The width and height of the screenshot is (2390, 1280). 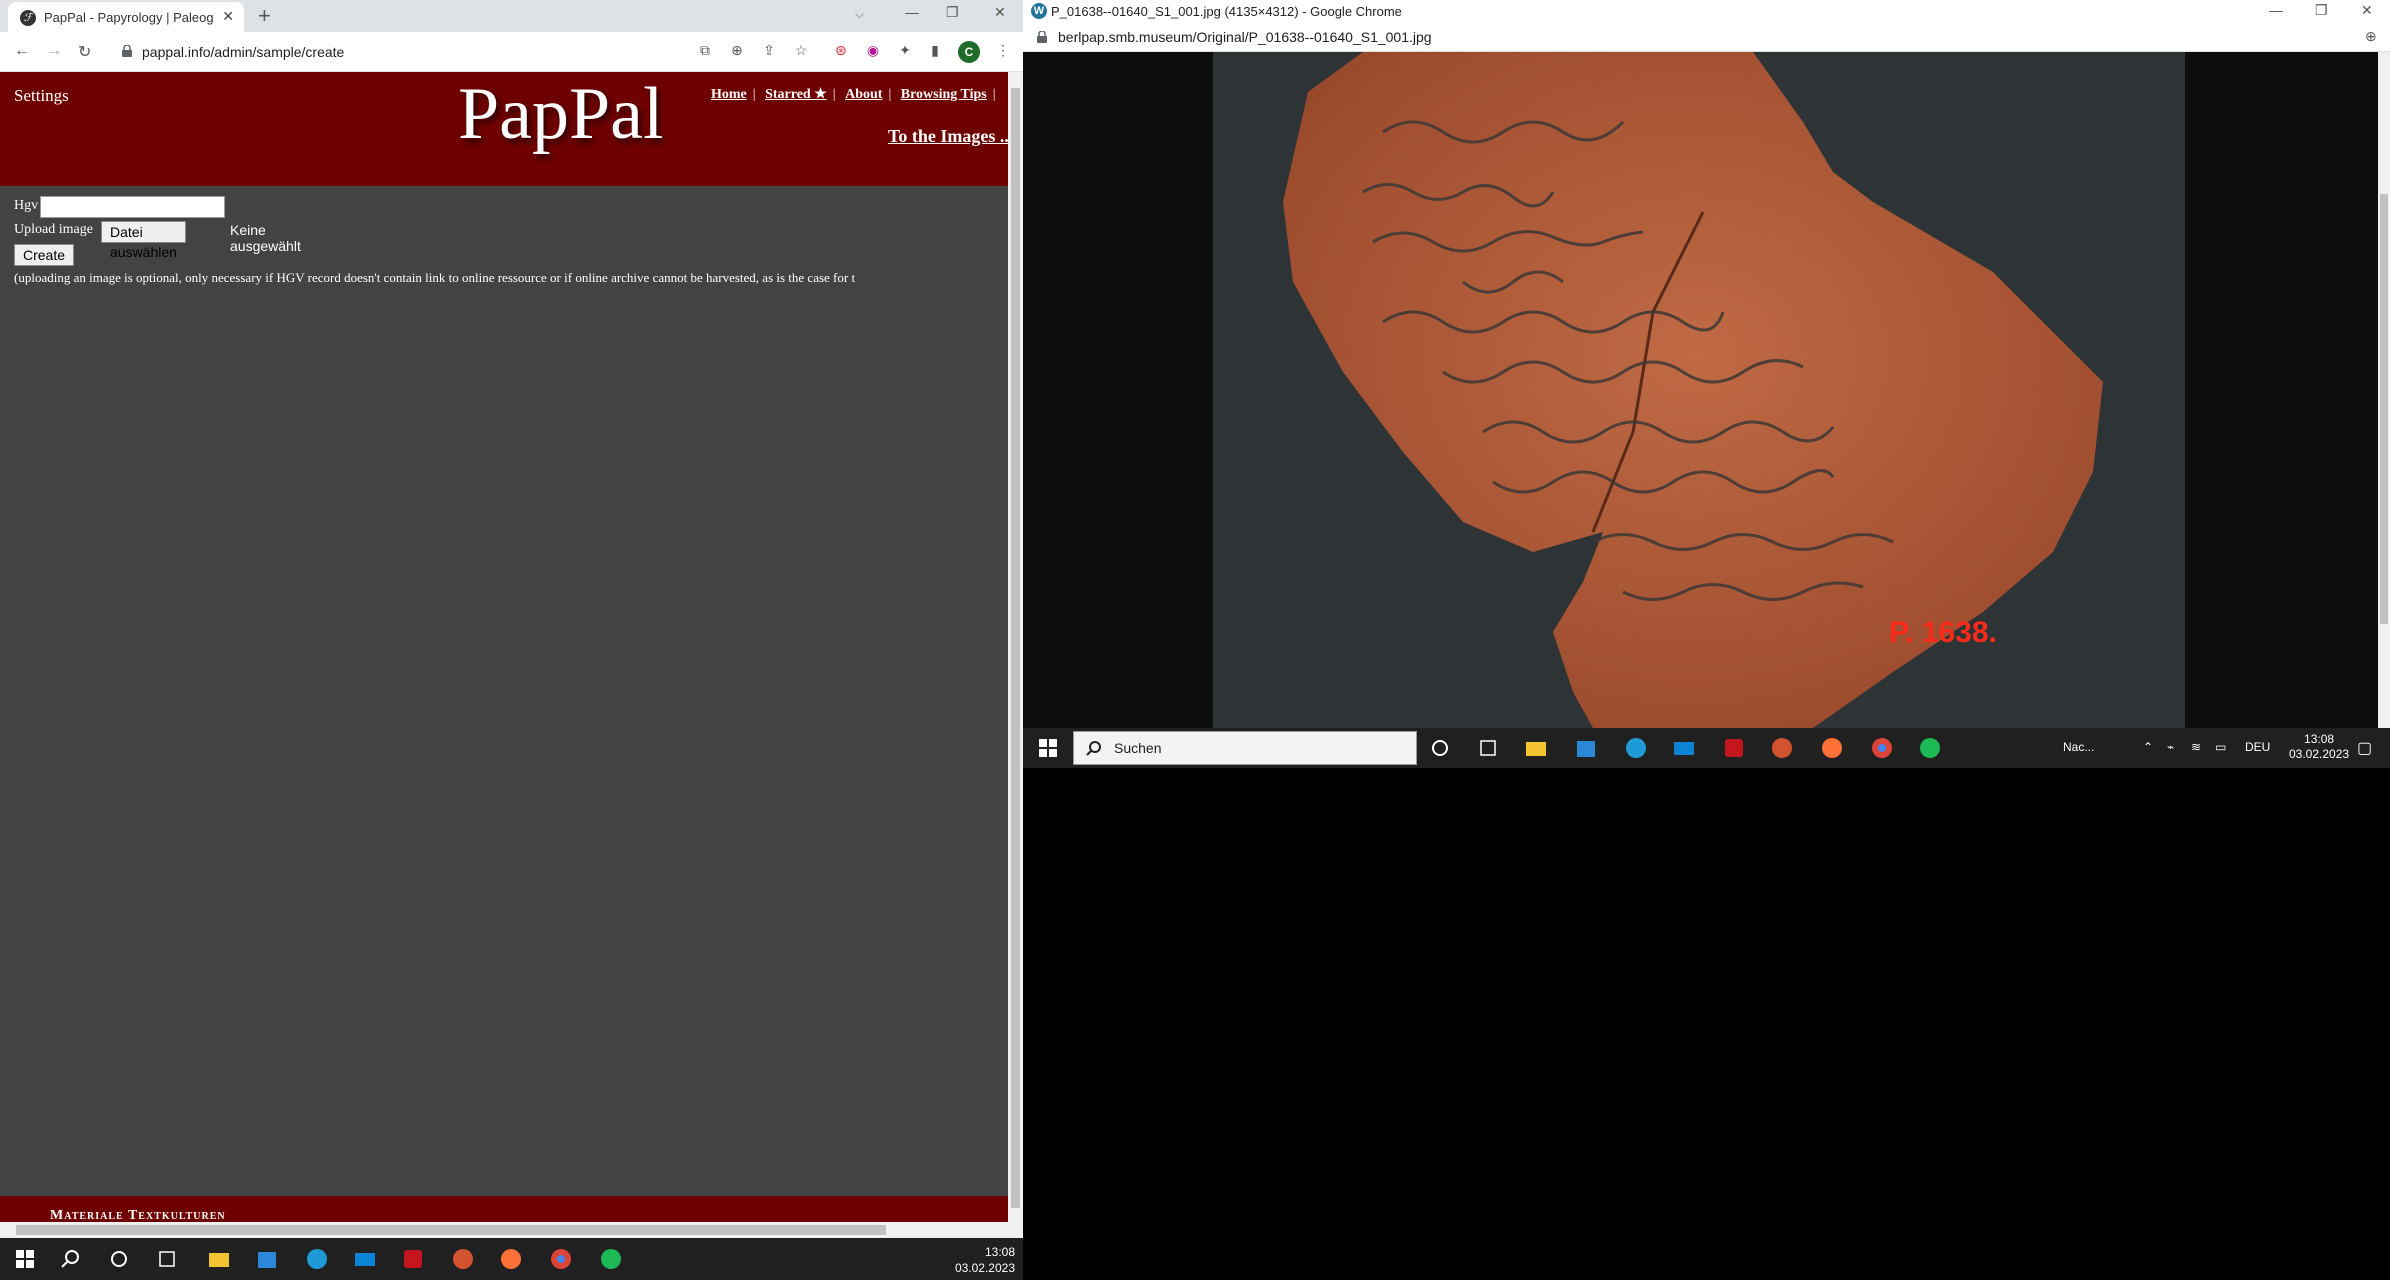 What do you see at coordinates (451, 1230) in the screenshot?
I see `horizontal-scroll-thumb` at bounding box center [451, 1230].